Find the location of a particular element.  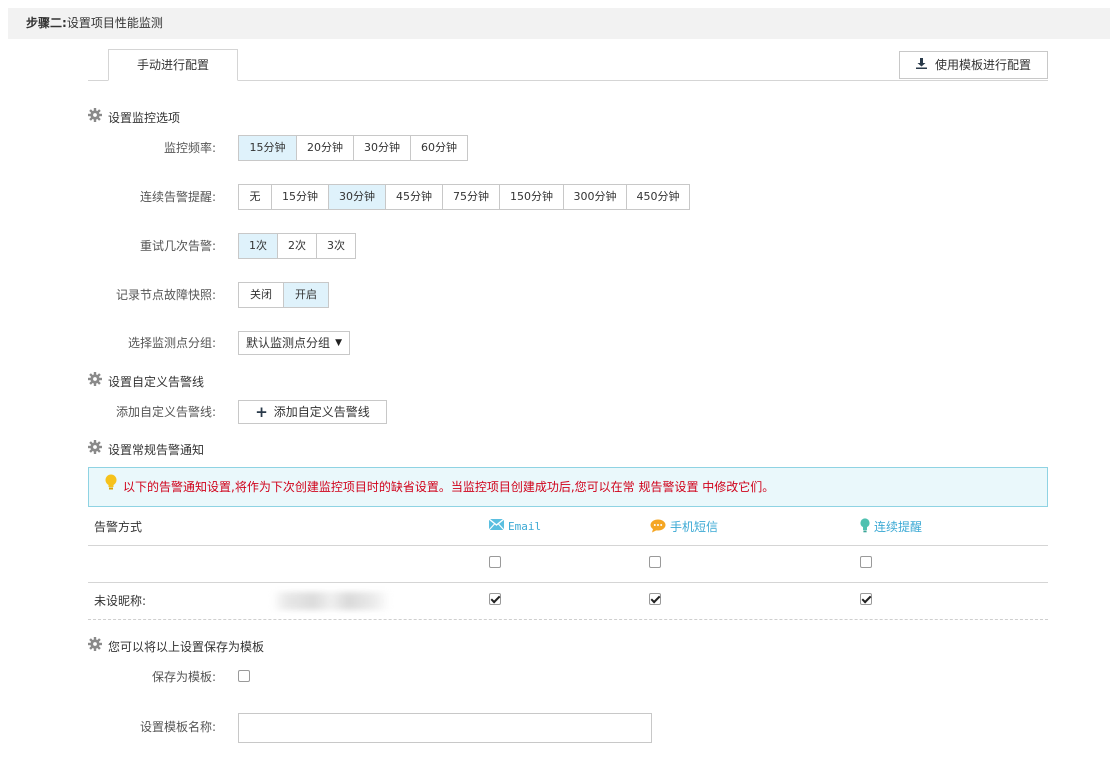

retry-option: 2次 is located at coordinates (297, 246).